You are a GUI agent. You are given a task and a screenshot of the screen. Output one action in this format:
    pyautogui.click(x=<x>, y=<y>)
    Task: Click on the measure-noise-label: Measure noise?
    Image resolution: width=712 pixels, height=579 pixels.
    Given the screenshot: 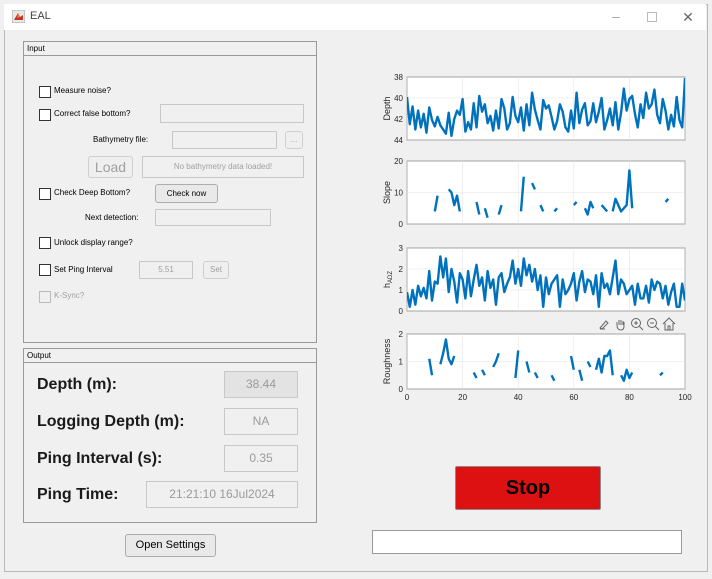 What is the action you would take?
    pyautogui.click(x=82, y=90)
    